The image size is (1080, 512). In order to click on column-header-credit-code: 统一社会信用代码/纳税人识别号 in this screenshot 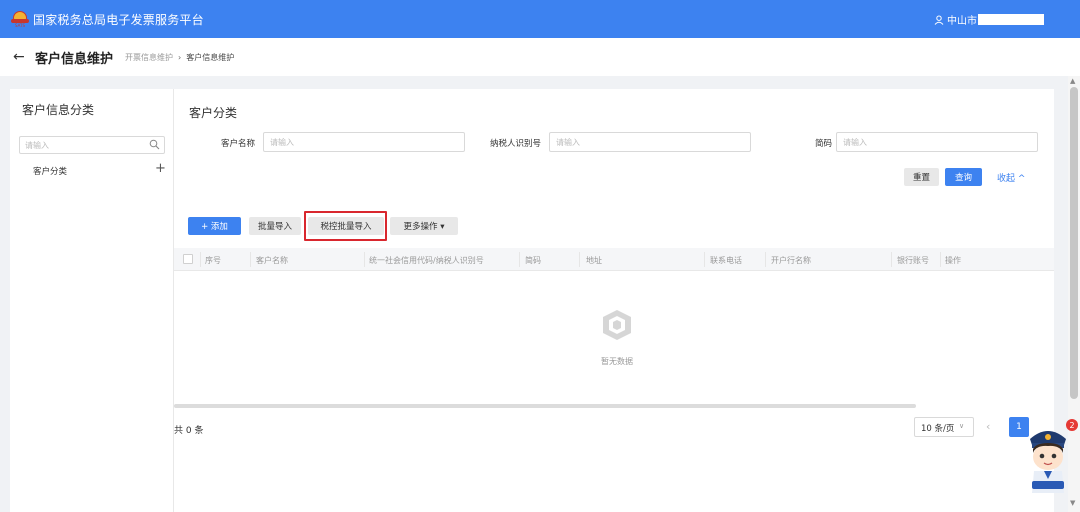, I will do `click(426, 260)`.